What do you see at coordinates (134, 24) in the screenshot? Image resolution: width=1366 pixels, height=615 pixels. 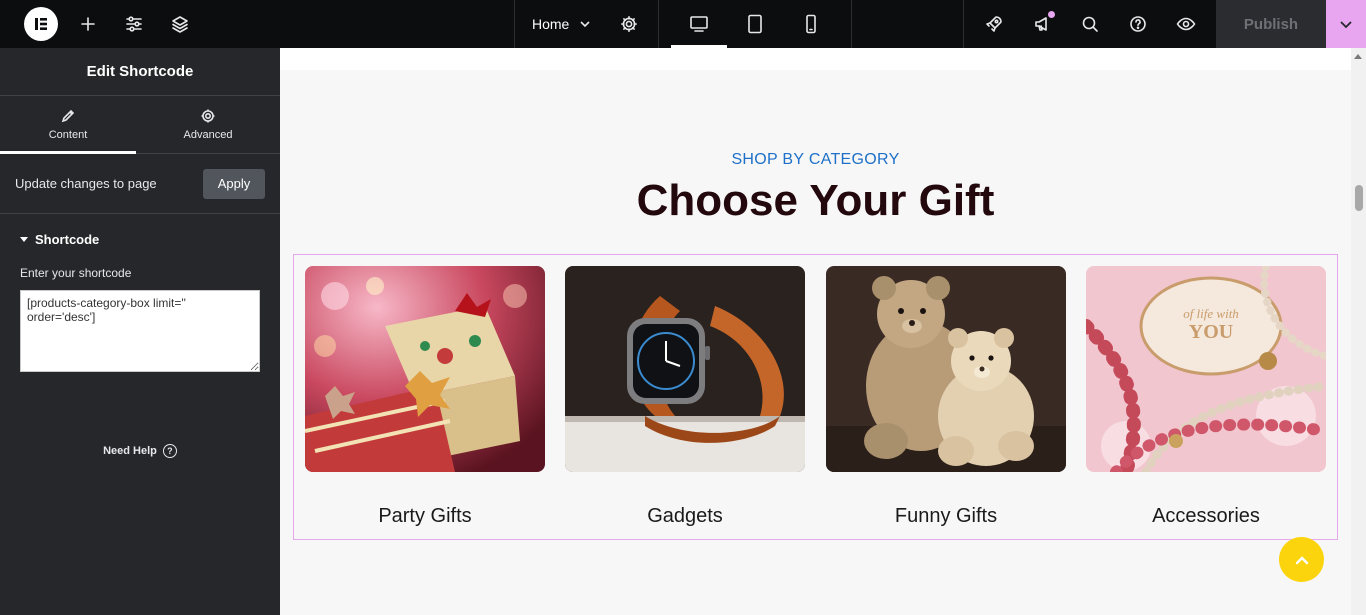 I see `site-settings-sliders-icon` at bounding box center [134, 24].